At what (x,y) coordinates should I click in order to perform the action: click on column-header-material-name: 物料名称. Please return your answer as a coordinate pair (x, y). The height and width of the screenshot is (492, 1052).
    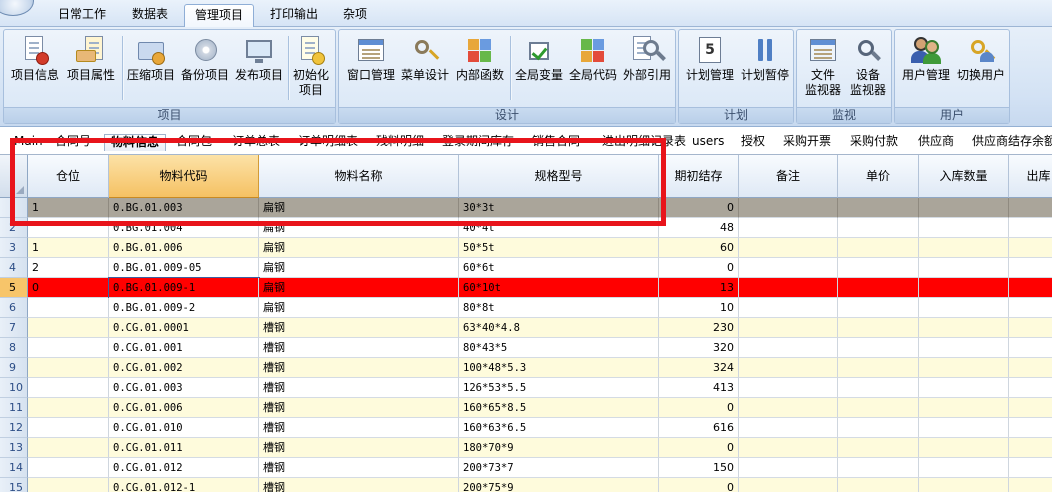
    Looking at the image, I should click on (359, 176).